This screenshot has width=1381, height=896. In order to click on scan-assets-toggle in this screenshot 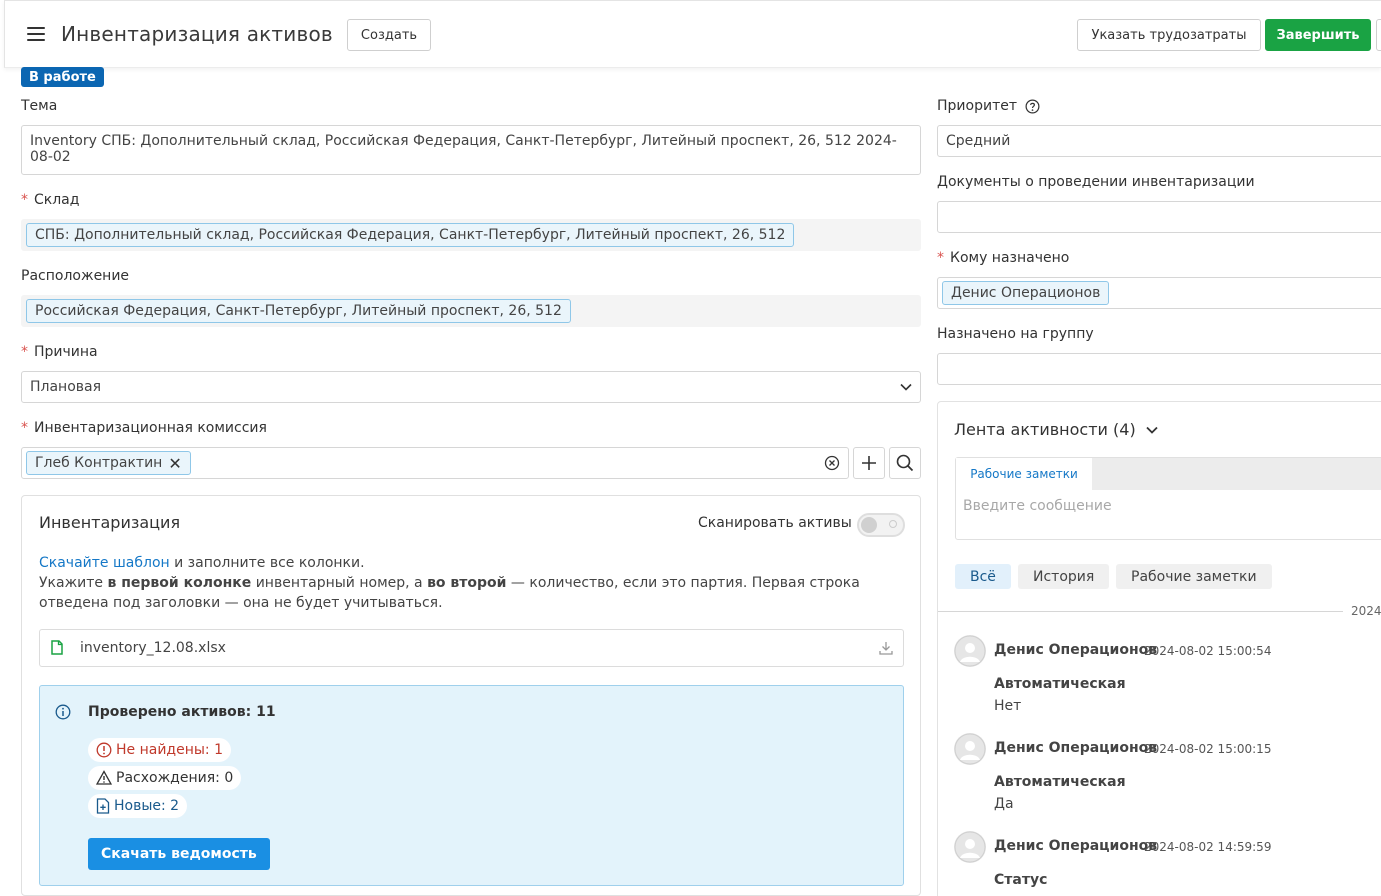, I will do `click(881, 525)`.